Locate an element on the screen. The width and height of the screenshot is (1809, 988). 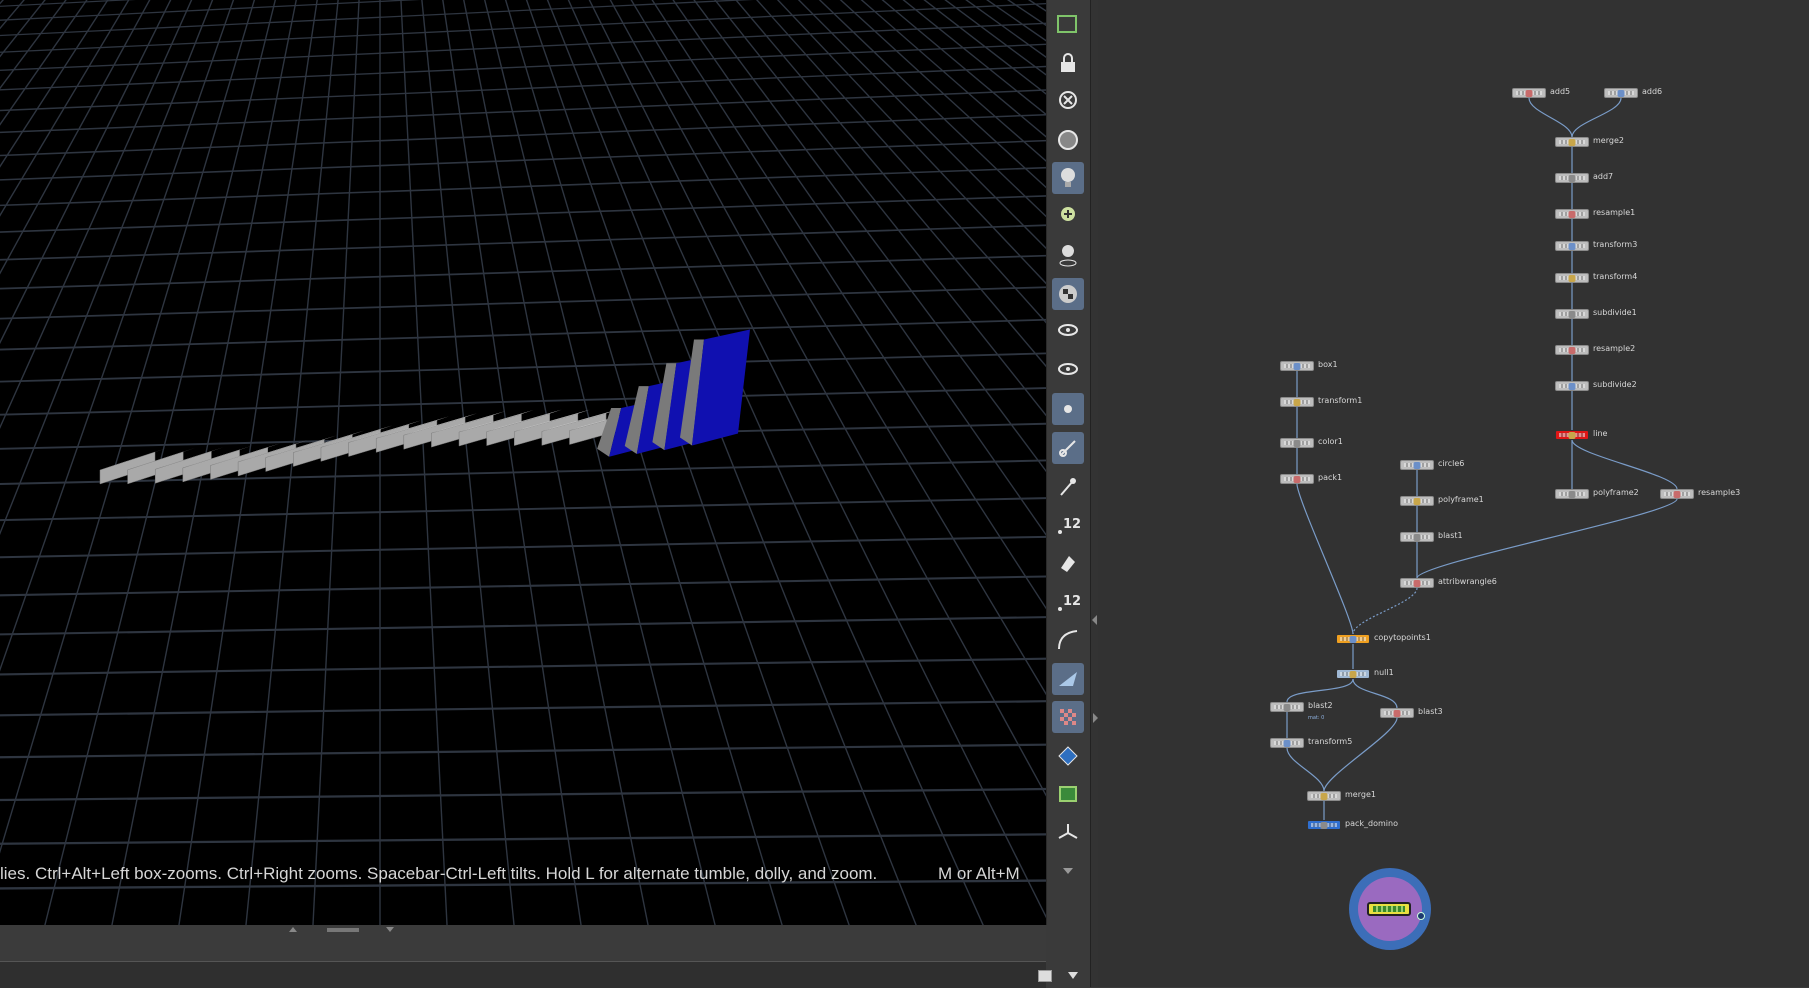
node-blast1 is located at coordinates (1417, 537).